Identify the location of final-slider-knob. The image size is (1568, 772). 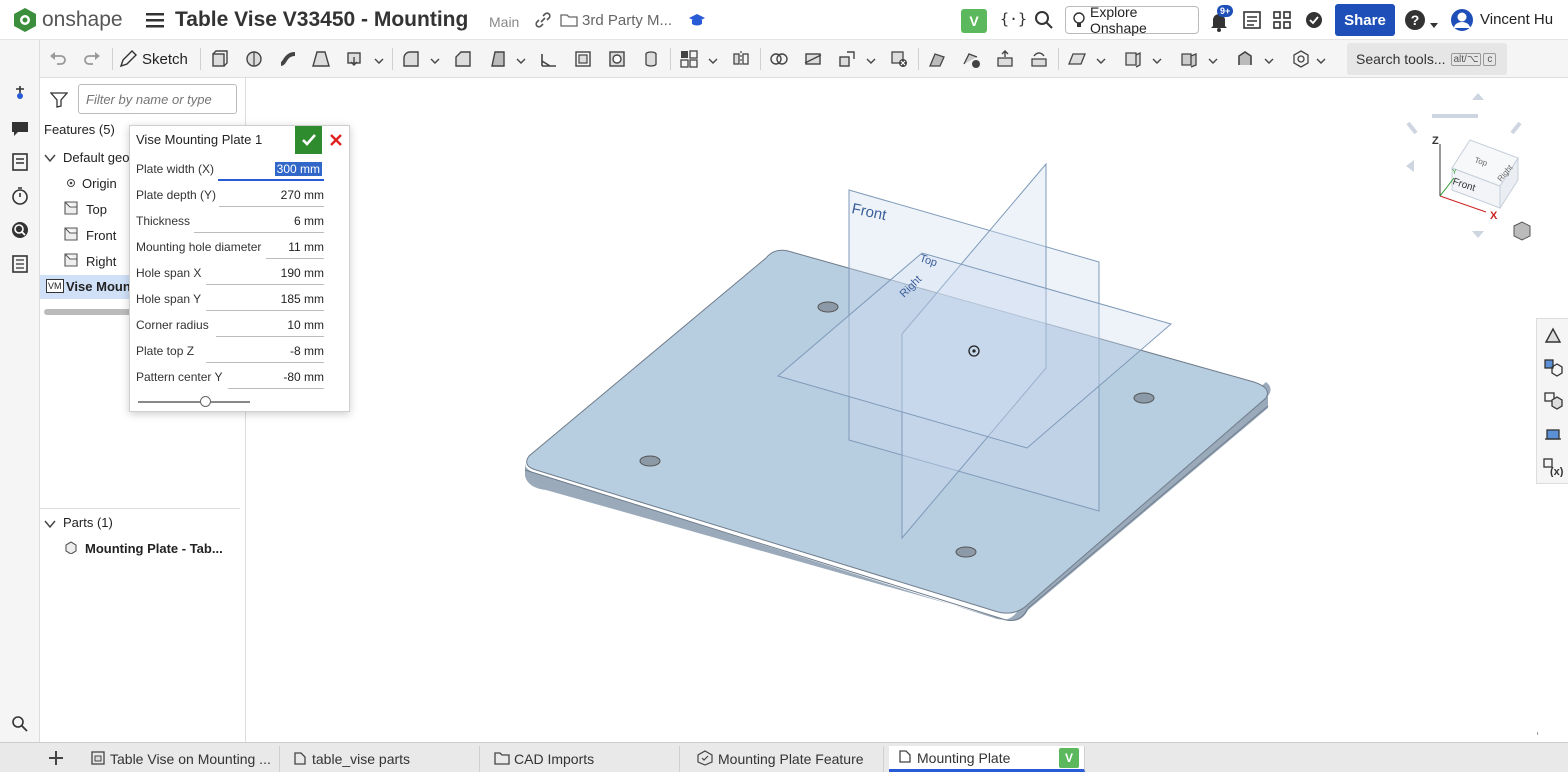
(206, 401).